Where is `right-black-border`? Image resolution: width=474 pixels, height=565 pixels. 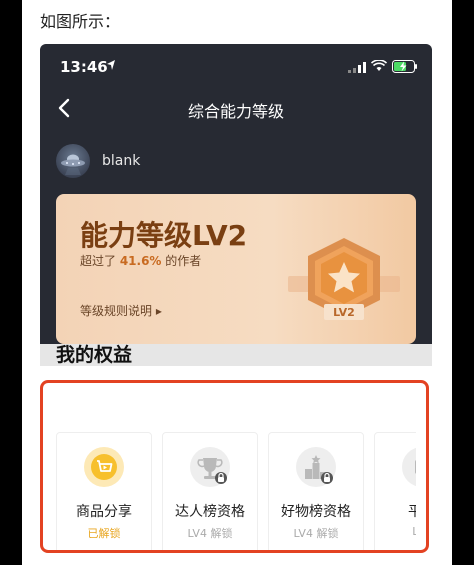
right-black-border is located at coordinates (463, 282).